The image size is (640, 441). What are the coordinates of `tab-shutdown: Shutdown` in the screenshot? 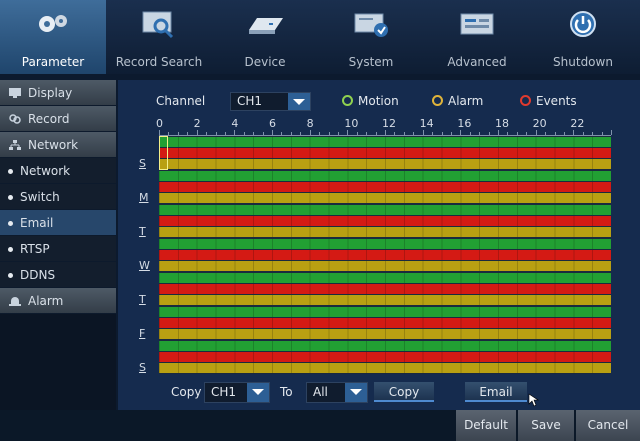 It's located at (583, 37).